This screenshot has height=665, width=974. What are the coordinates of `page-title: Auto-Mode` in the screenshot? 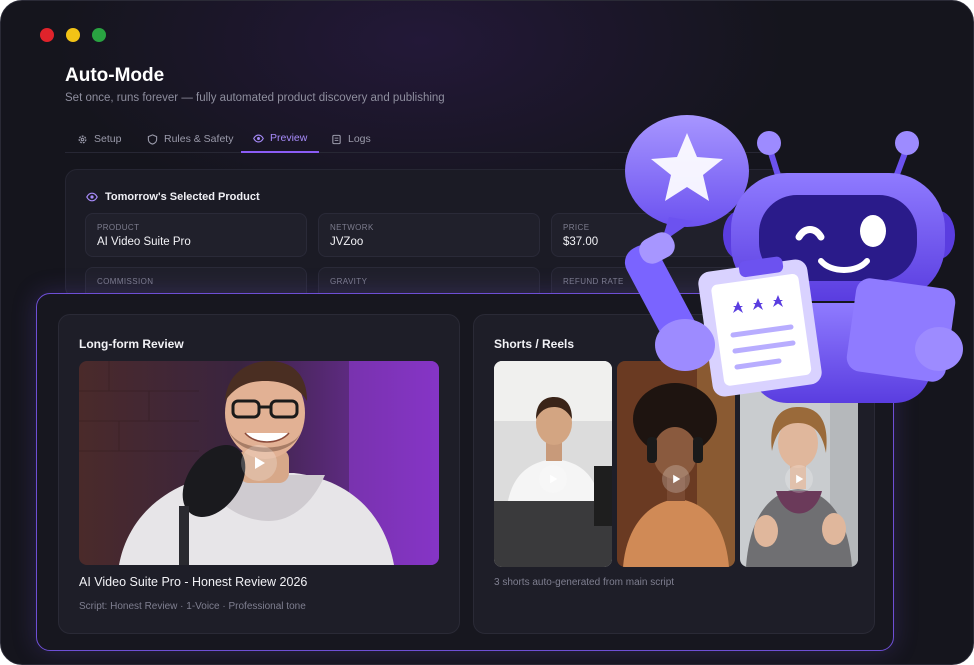 It's located at (115, 75).